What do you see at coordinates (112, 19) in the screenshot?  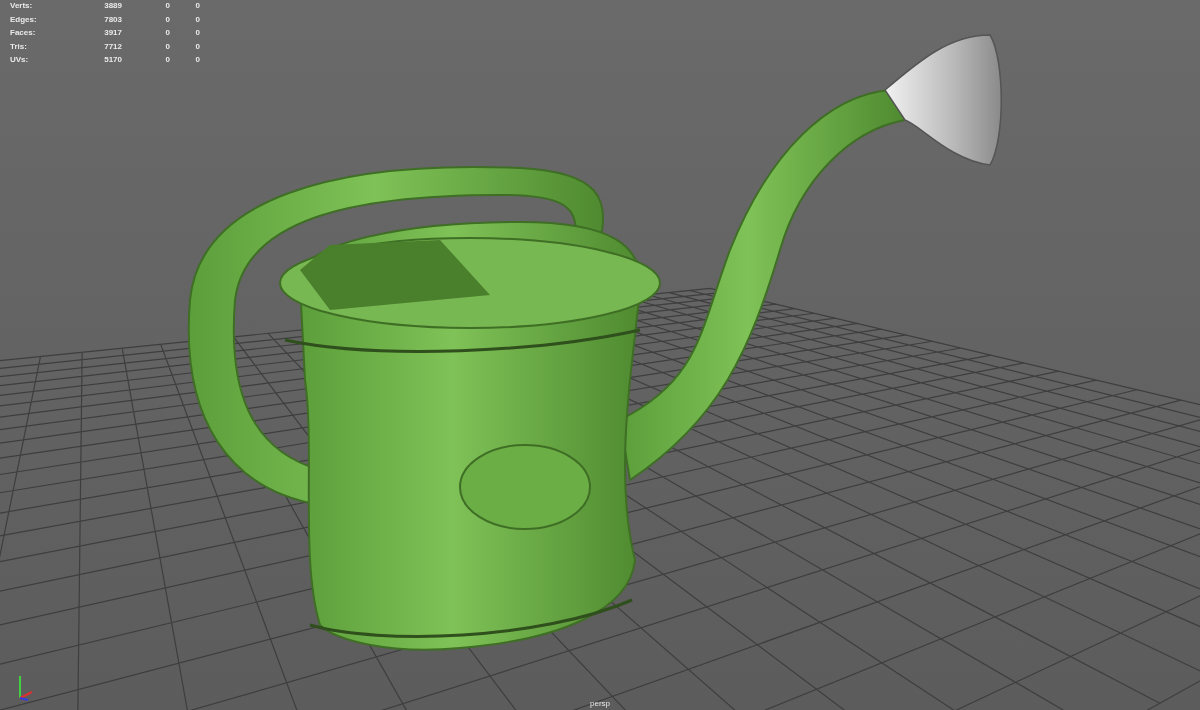 I see `stat-value: 7803` at bounding box center [112, 19].